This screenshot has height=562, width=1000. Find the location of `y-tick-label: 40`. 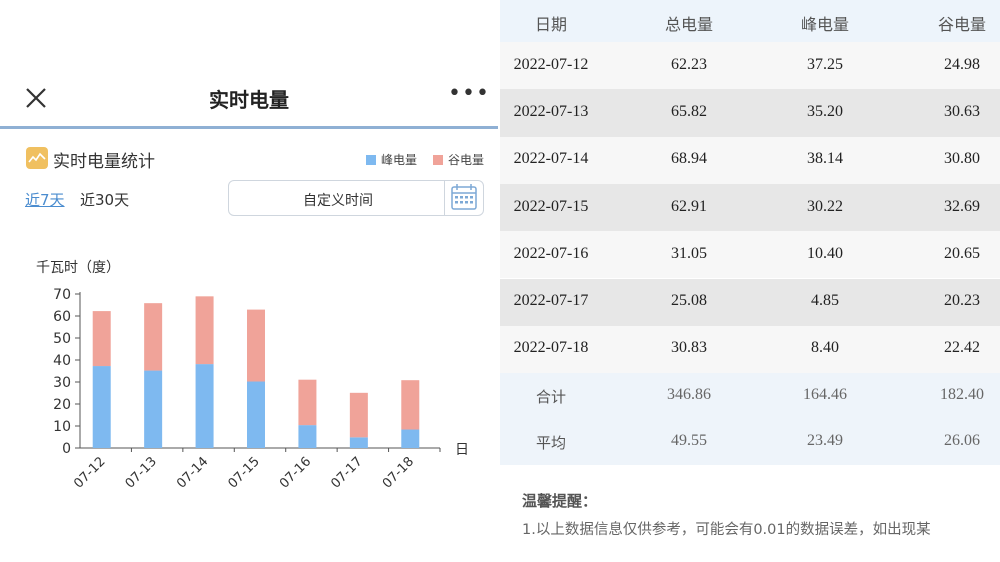

y-tick-label: 40 is located at coordinates (62, 361).